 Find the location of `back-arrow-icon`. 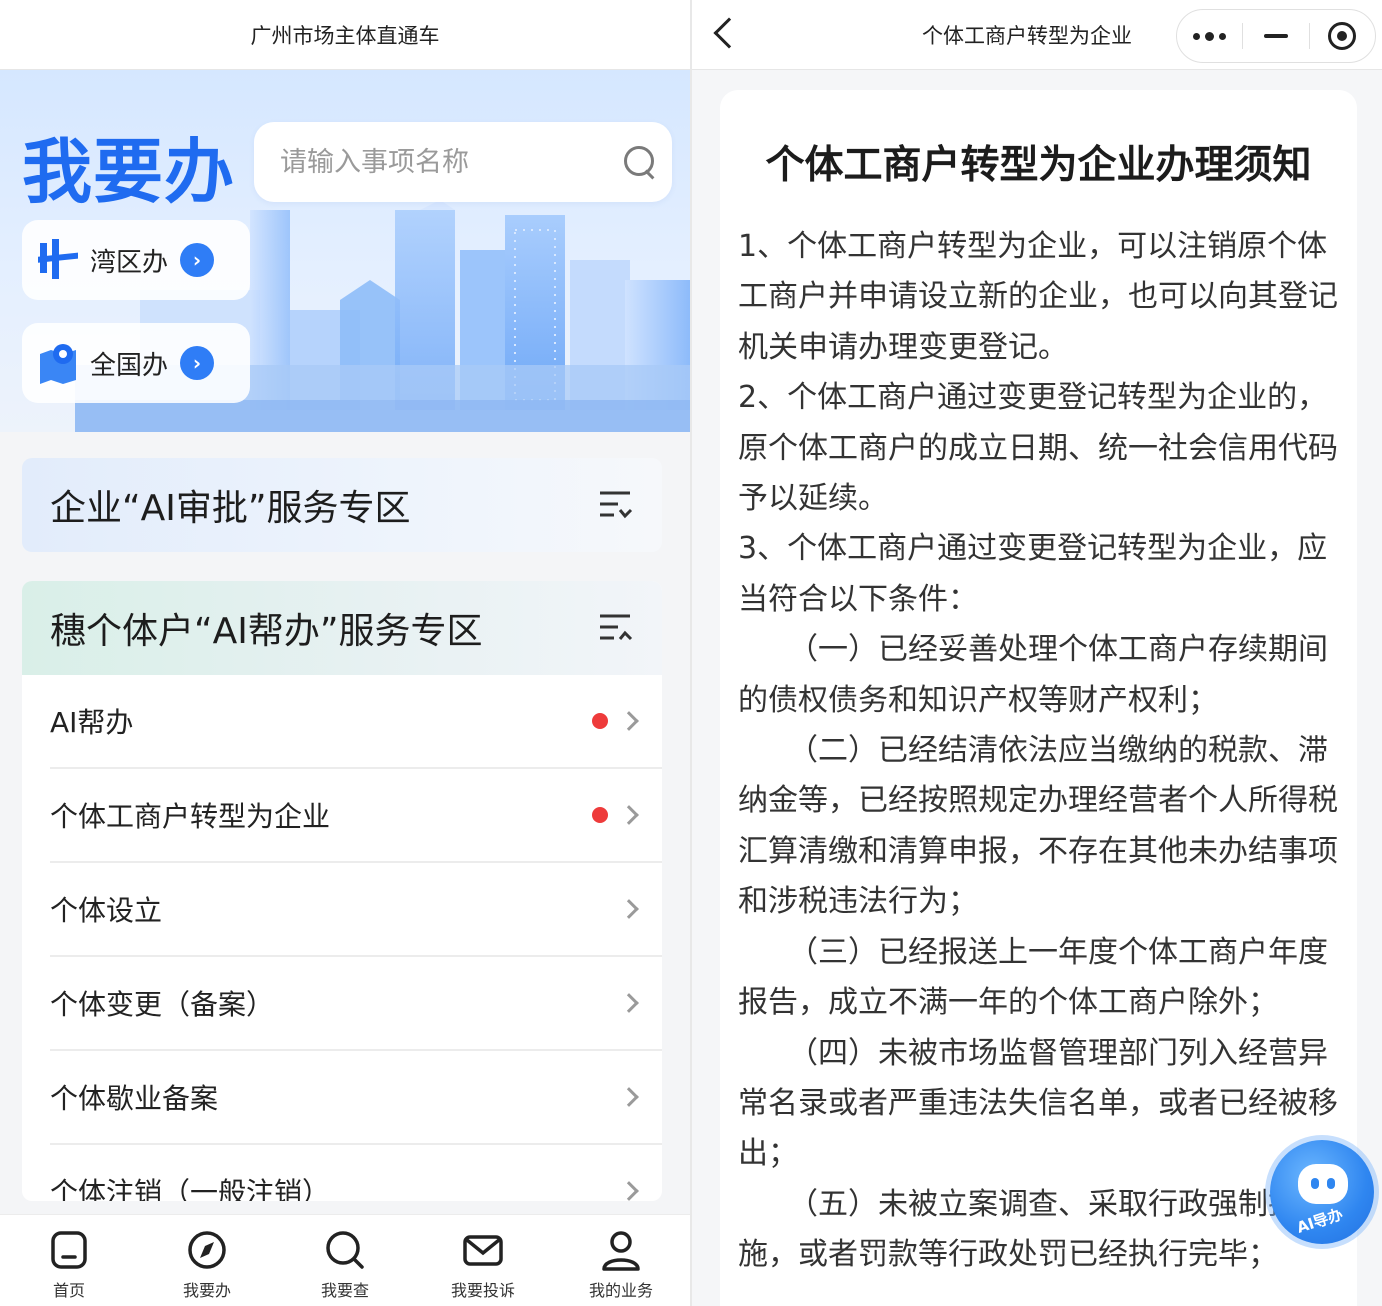

back-arrow-icon is located at coordinates (729, 33).